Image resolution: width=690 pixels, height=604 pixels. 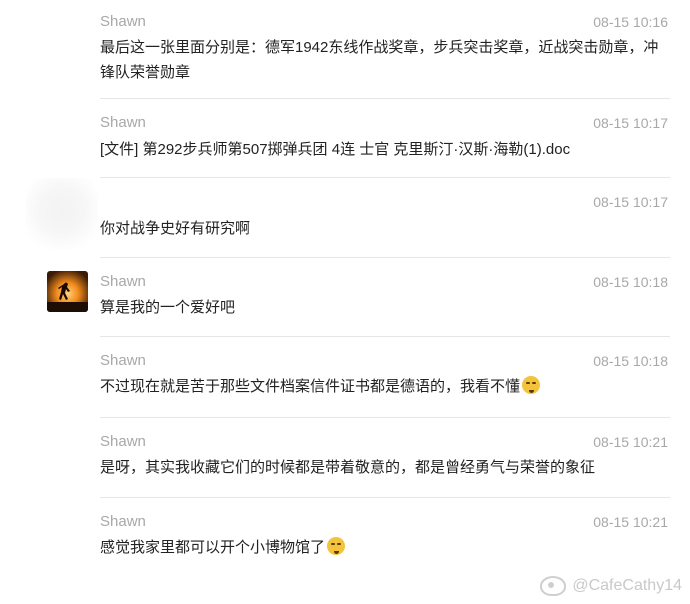 I want to click on watermark: @CafeCathy14, so click(x=611, y=586).